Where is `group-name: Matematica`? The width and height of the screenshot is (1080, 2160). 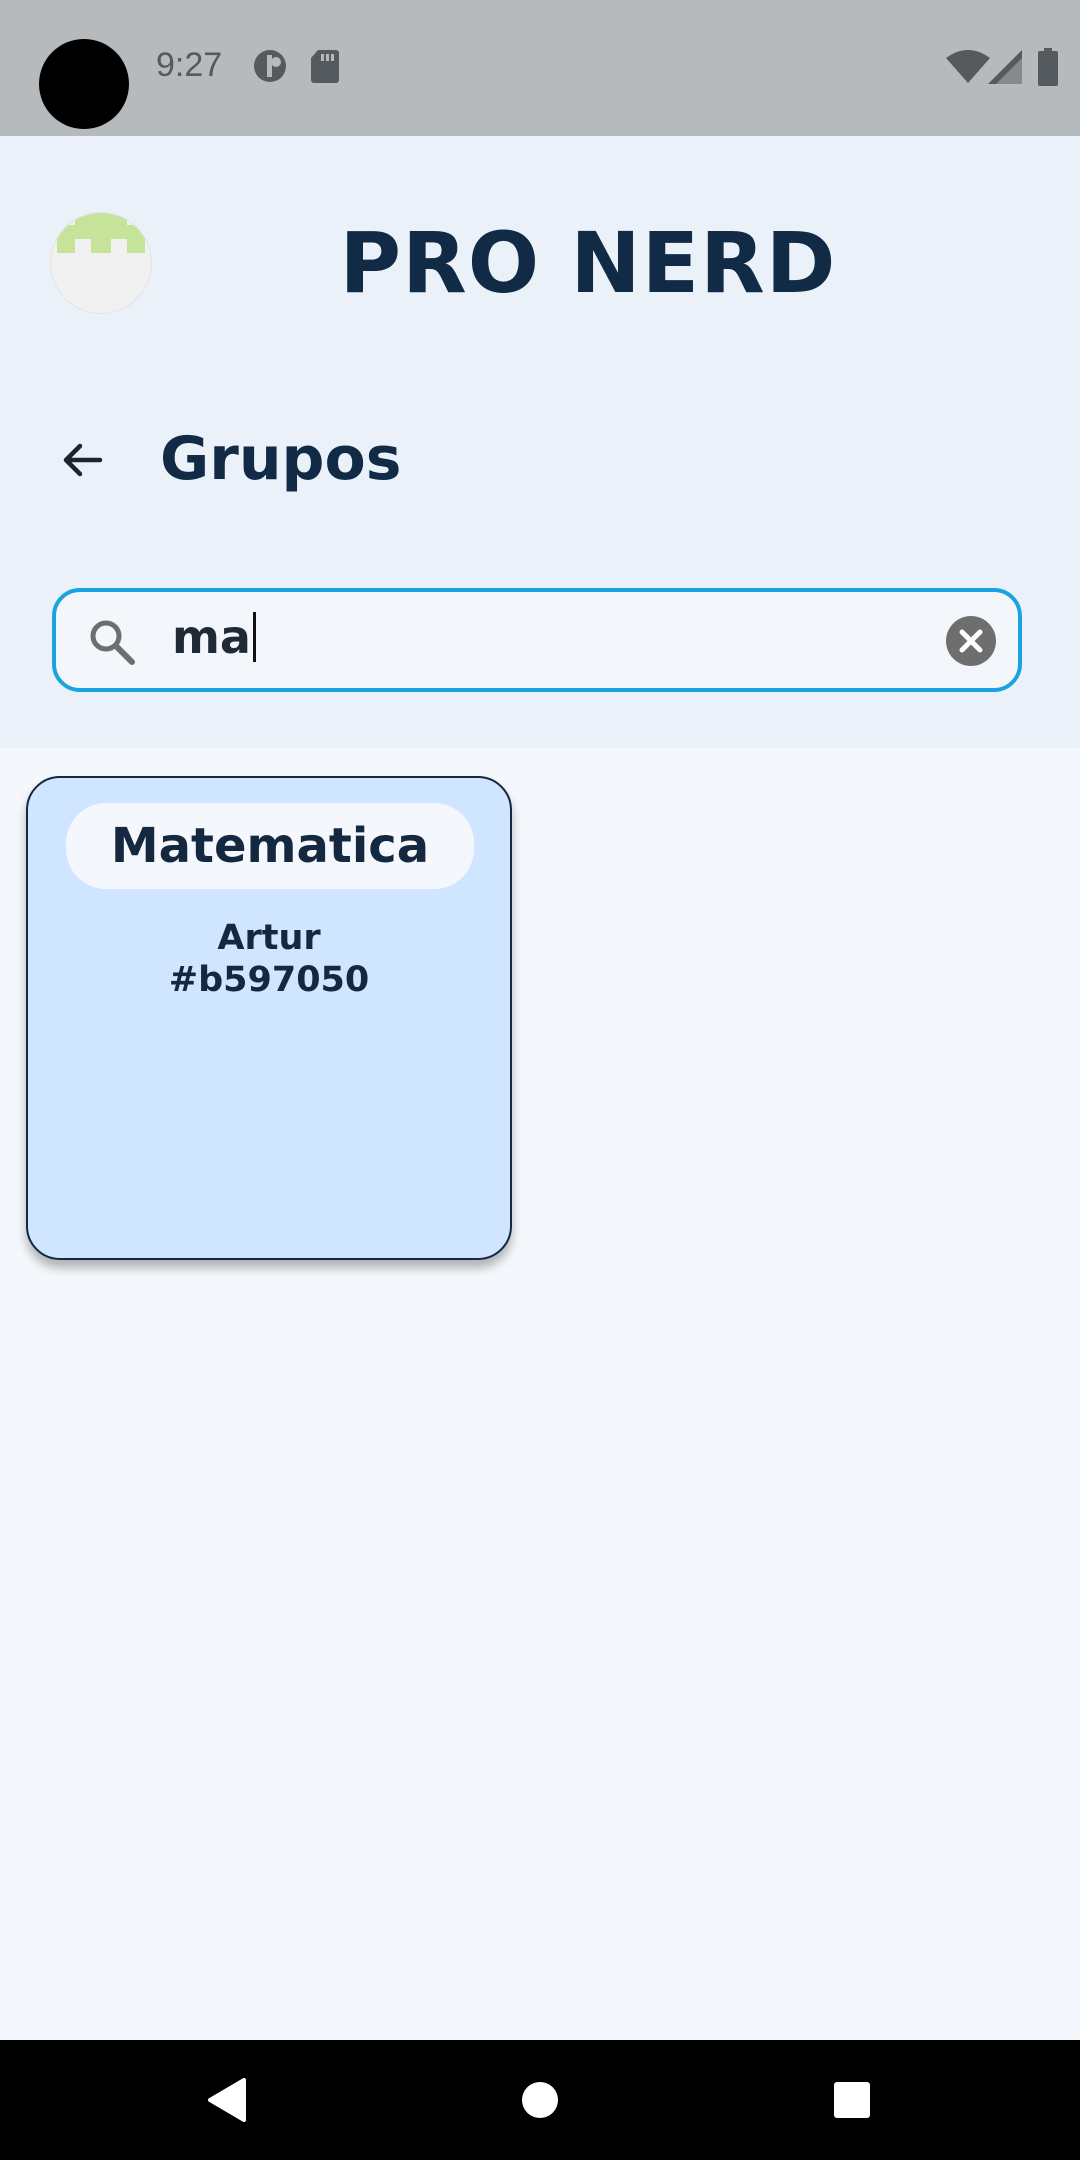
group-name: Matematica is located at coordinates (270, 846).